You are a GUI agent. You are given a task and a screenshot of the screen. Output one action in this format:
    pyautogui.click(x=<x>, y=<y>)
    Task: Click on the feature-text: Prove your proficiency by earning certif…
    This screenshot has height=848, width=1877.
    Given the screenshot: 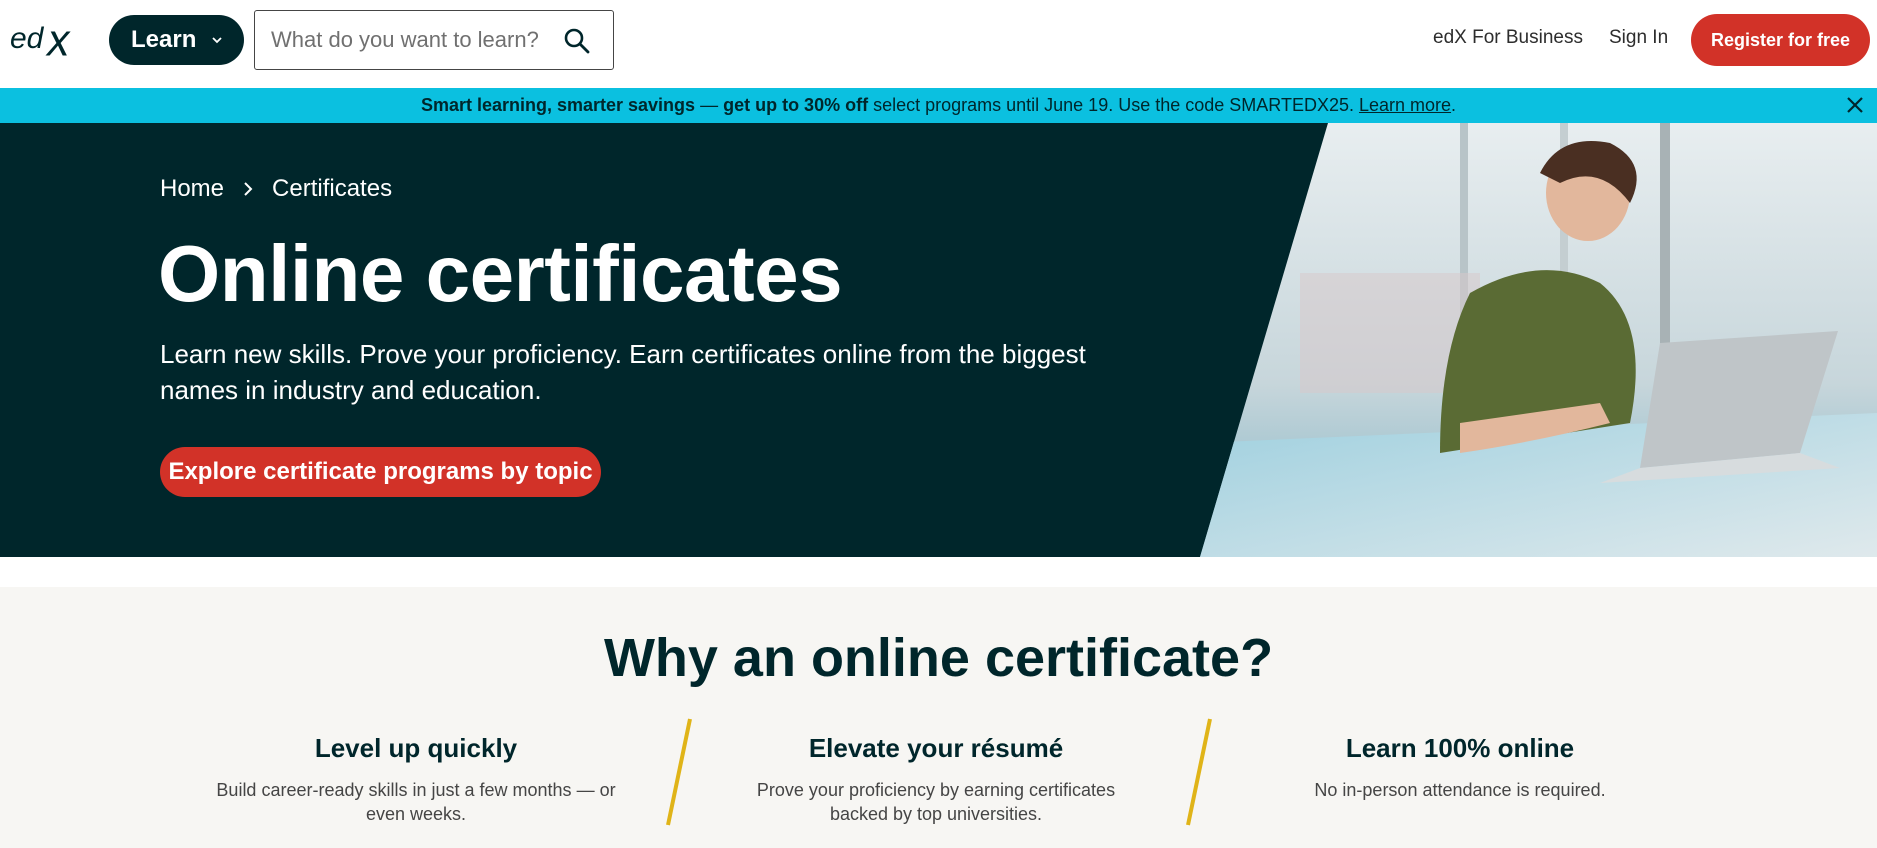 What is the action you would take?
    pyautogui.click(x=936, y=802)
    